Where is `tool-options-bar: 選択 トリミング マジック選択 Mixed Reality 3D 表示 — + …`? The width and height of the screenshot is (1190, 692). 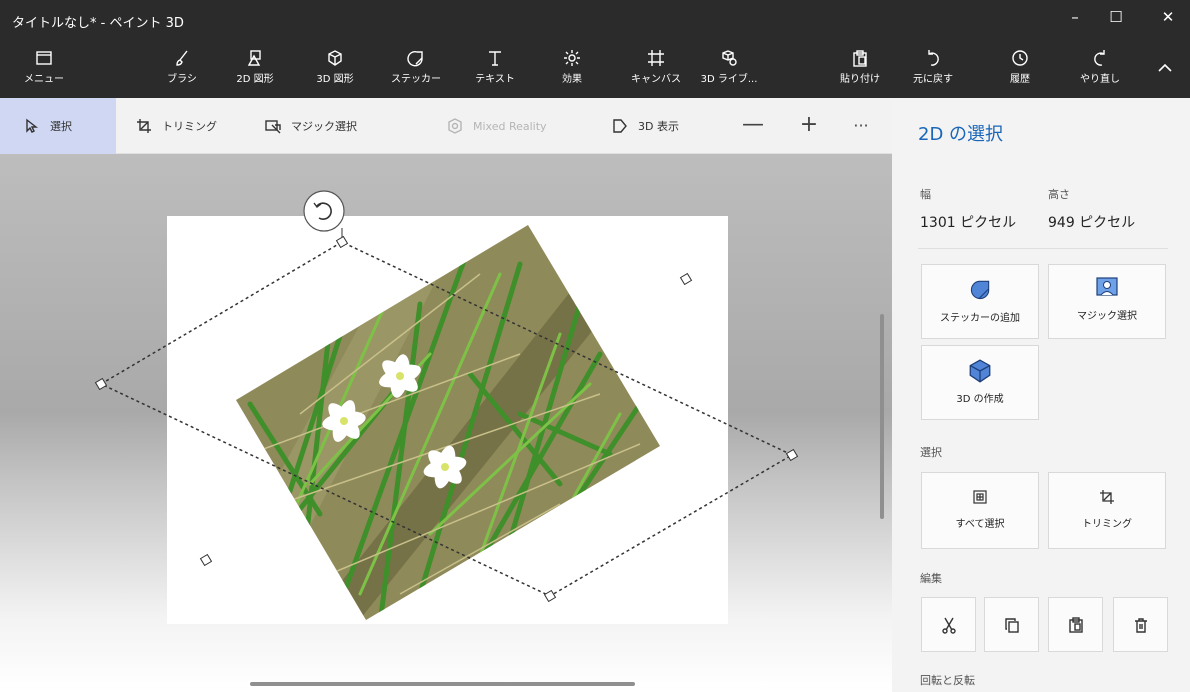 tool-options-bar: 選択 トリミング マジック選択 Mixed Reality 3D 表示 — + … is located at coordinates (446, 126).